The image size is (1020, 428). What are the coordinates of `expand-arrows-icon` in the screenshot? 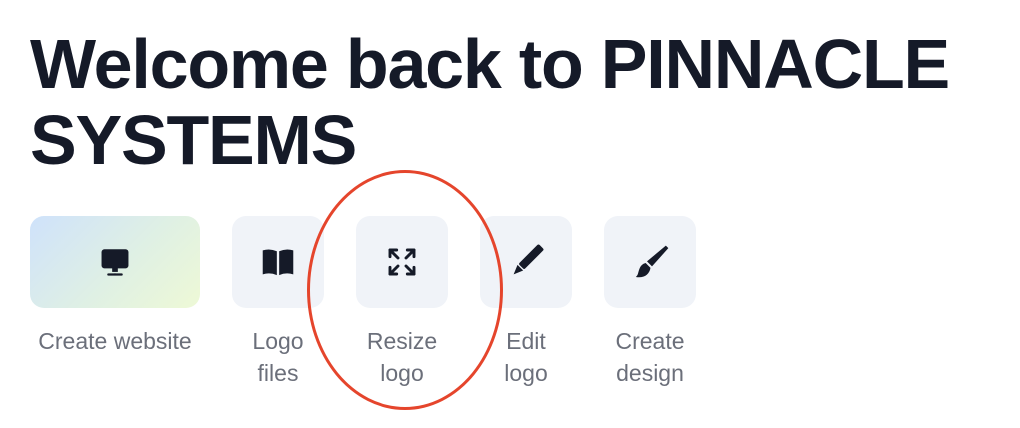 It's located at (402, 262).